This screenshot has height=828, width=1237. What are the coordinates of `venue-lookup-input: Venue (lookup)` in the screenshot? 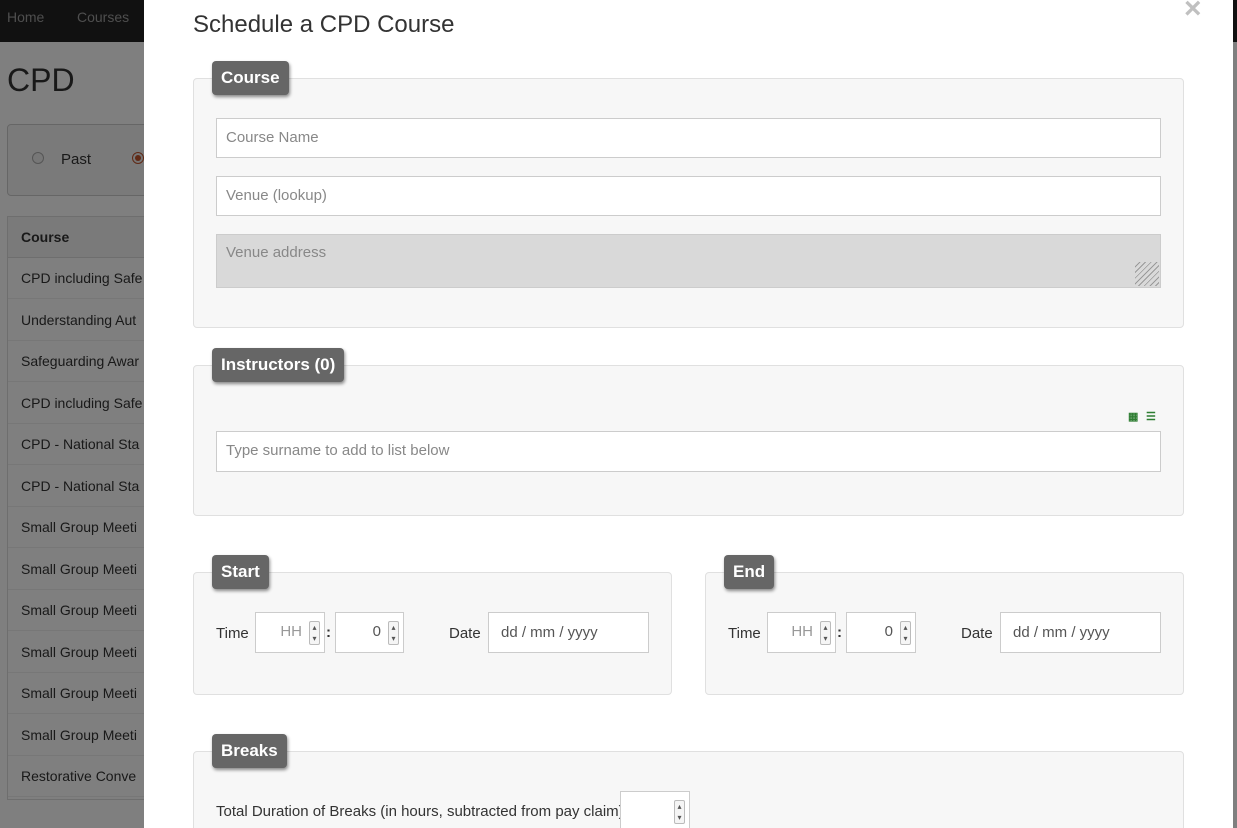 It's located at (688, 196).